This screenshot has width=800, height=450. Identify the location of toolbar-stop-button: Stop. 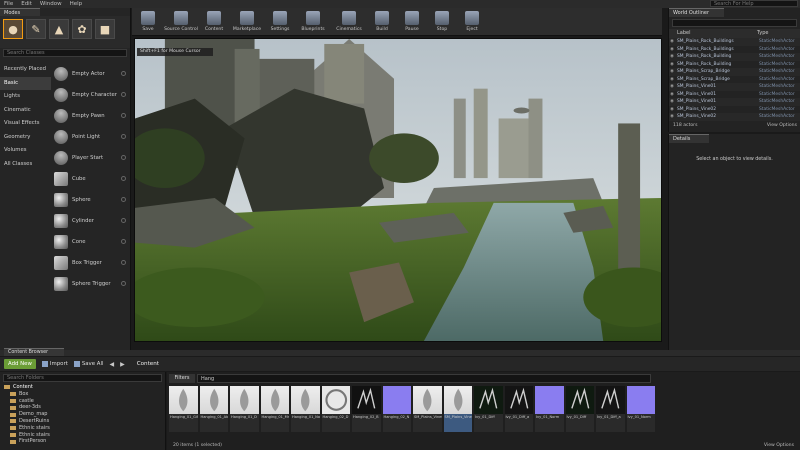
(442, 22).